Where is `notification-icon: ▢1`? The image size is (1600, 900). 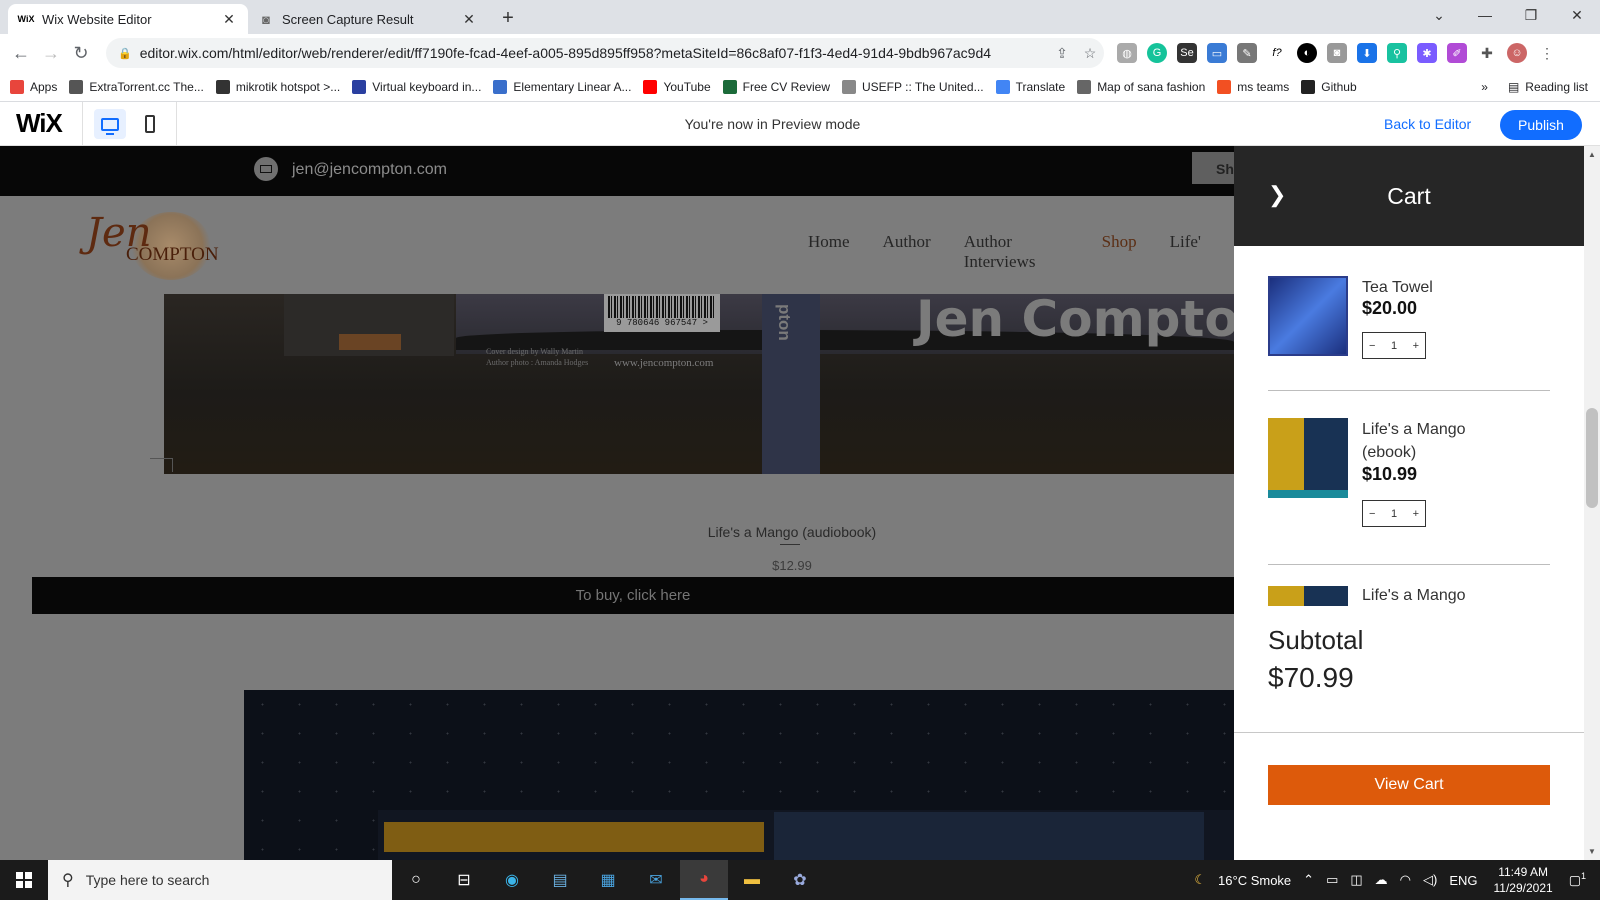
notification-icon: ▢1 is located at coordinates (1577, 879).